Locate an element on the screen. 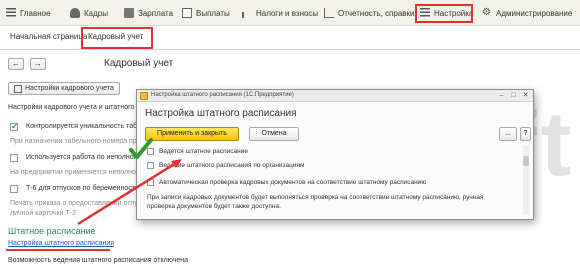 This screenshot has width=580, height=271. minimize-icon: – is located at coordinates (501, 95).